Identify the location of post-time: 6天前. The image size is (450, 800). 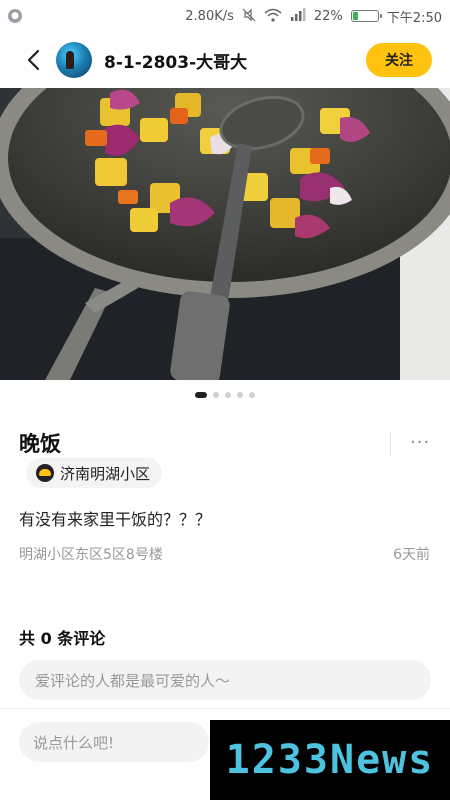
(411, 555).